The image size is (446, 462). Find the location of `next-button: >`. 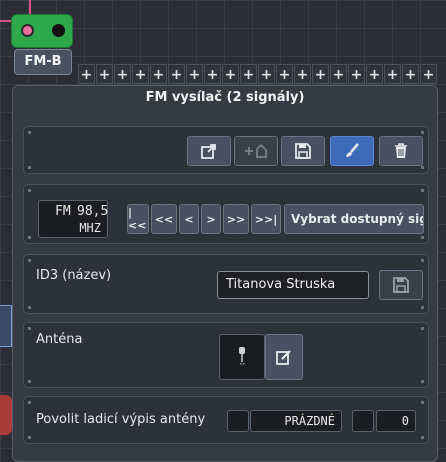

next-button: > is located at coordinates (211, 219).